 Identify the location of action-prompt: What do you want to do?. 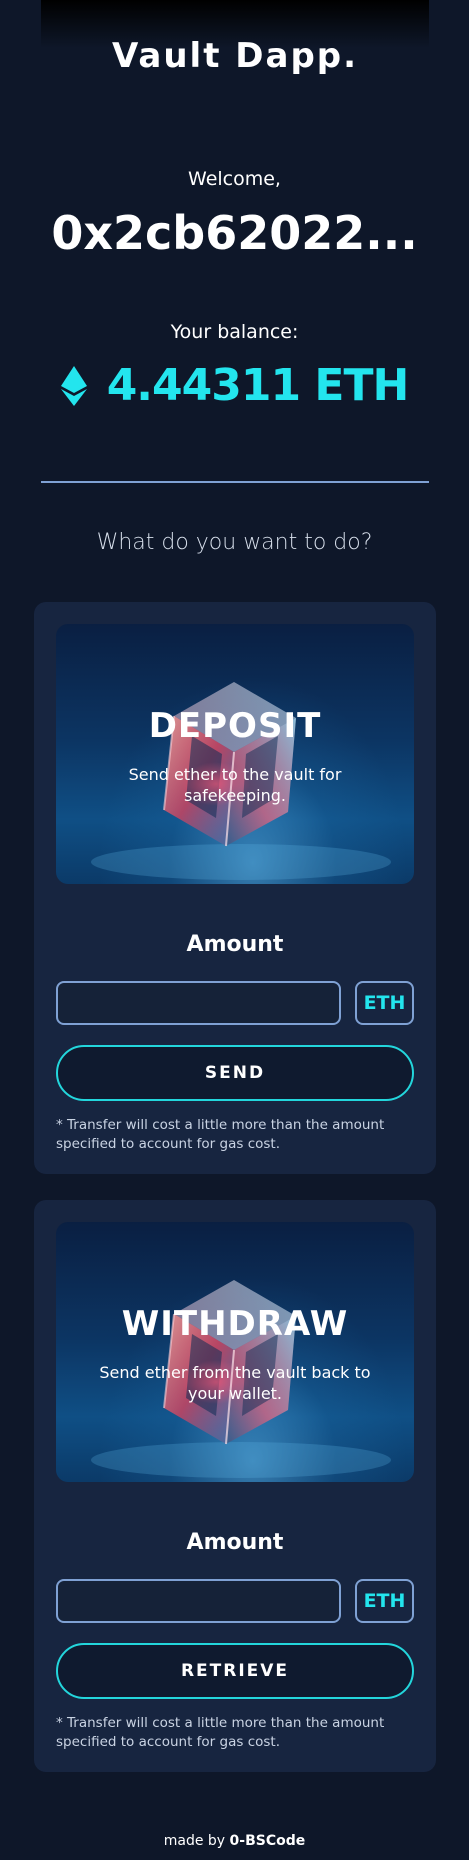
(234, 542).